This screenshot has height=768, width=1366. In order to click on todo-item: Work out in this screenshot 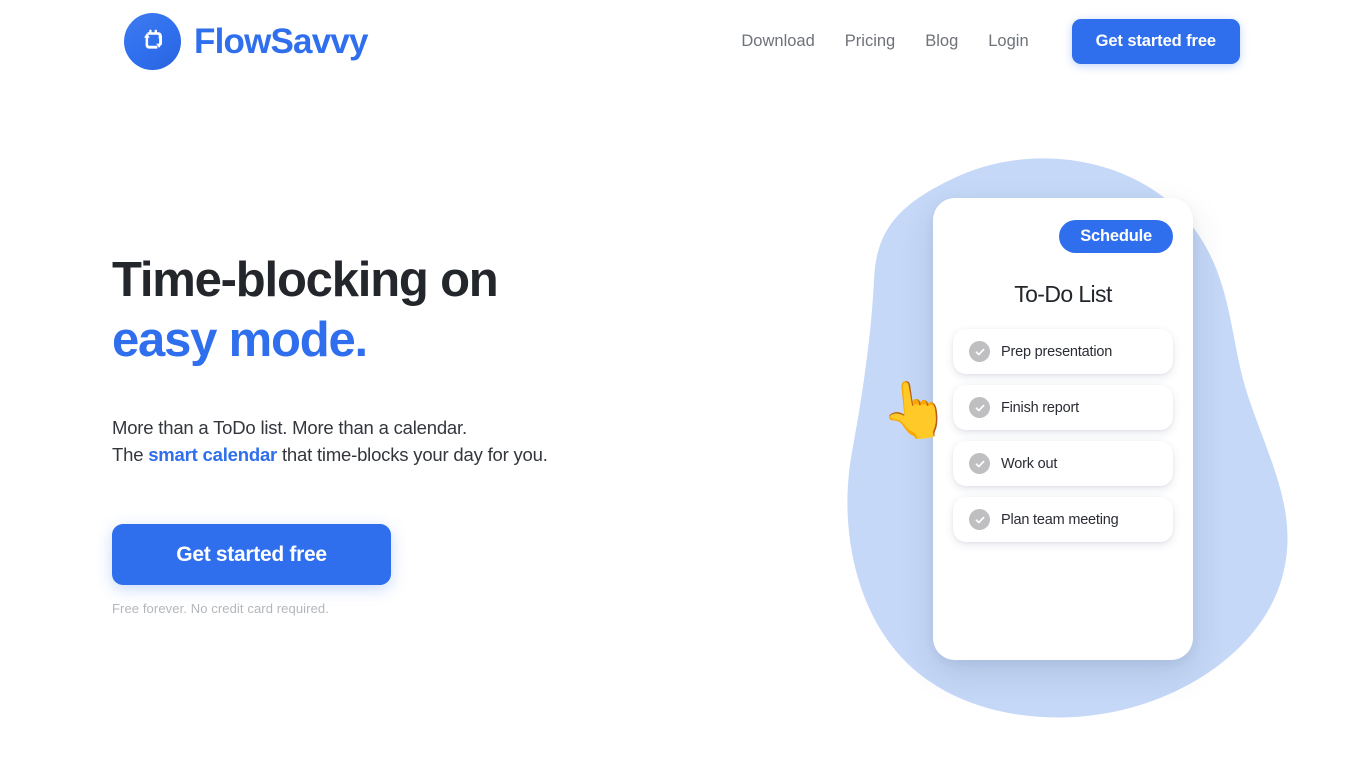, I will do `click(1063, 463)`.